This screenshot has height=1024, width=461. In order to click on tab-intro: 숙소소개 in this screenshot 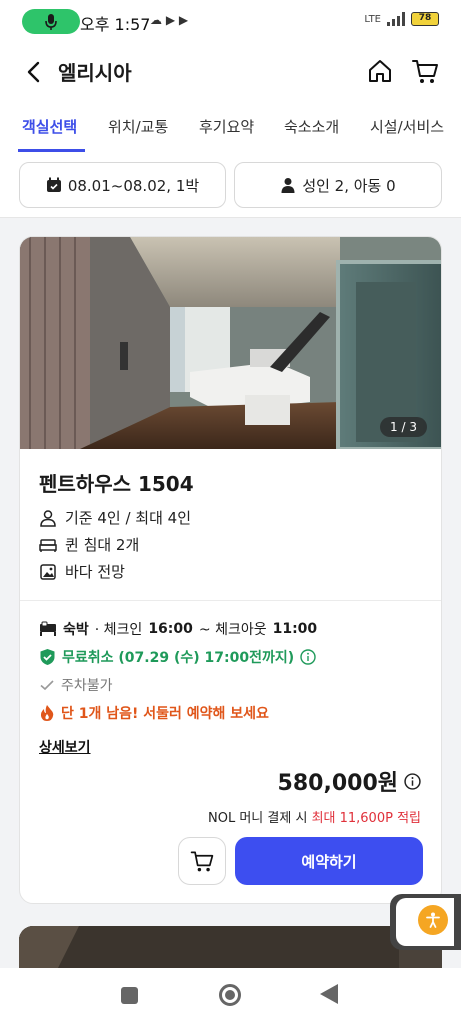, I will do `click(311, 126)`.